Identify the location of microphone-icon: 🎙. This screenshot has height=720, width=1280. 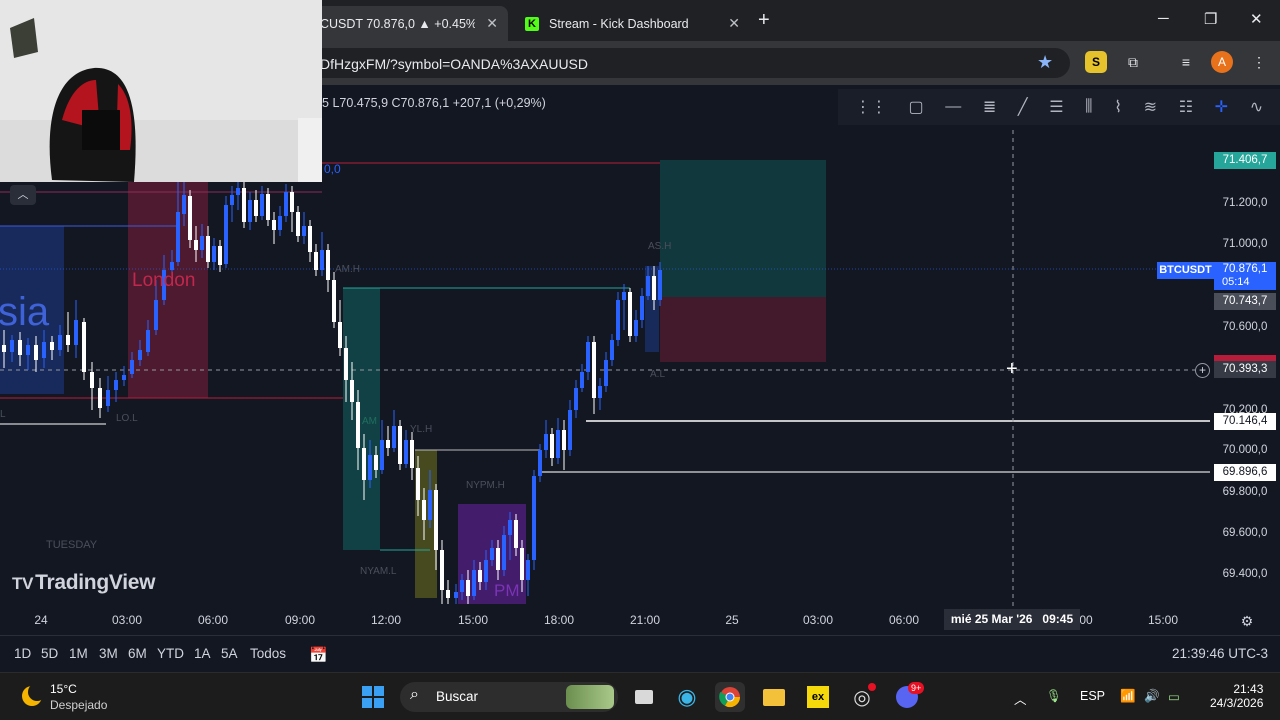
(1054, 696).